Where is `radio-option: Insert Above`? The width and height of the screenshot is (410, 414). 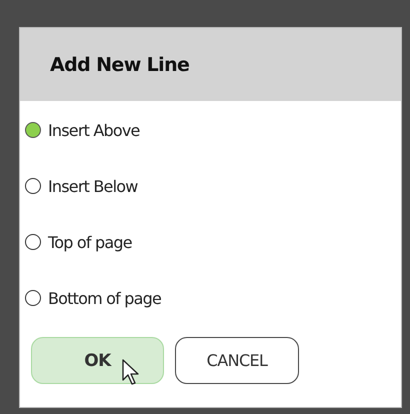
radio-option: Insert Above is located at coordinates (213, 130).